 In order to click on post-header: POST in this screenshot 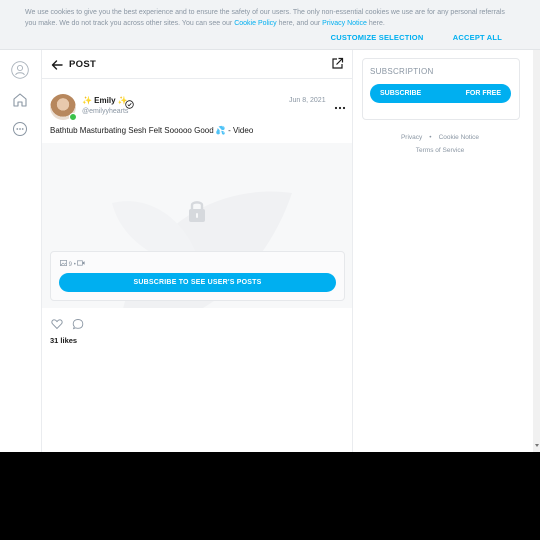, I will do `click(197, 64)`.